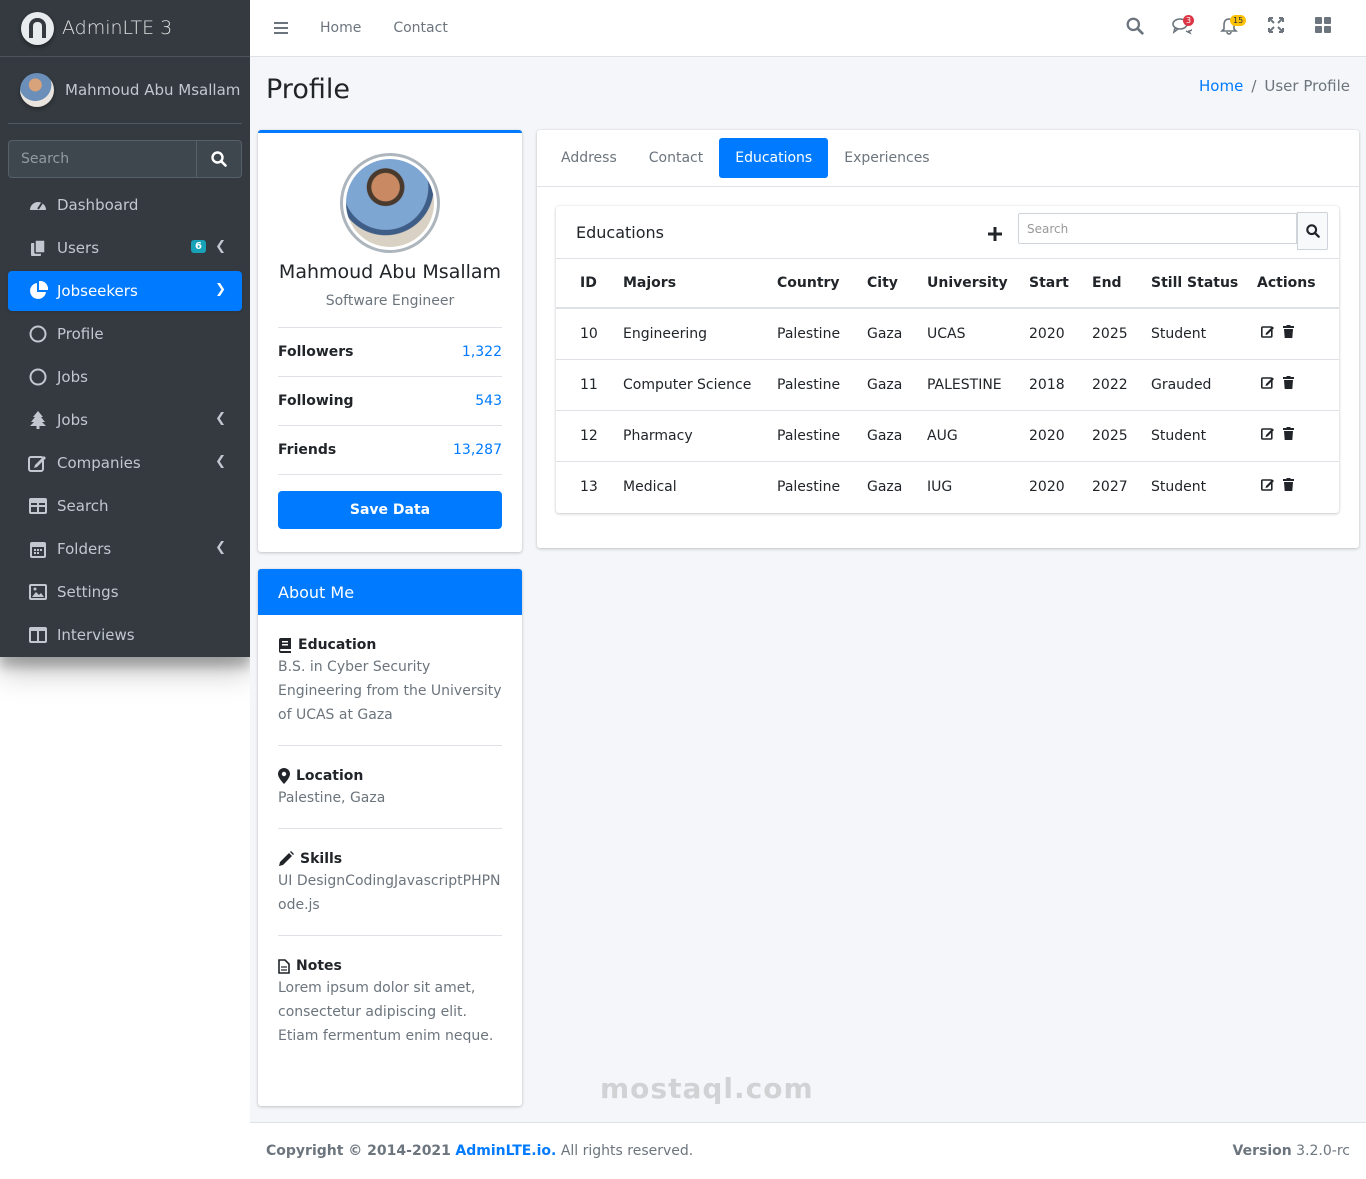  I want to click on sidebar-item-settings: Settings, so click(125, 592).